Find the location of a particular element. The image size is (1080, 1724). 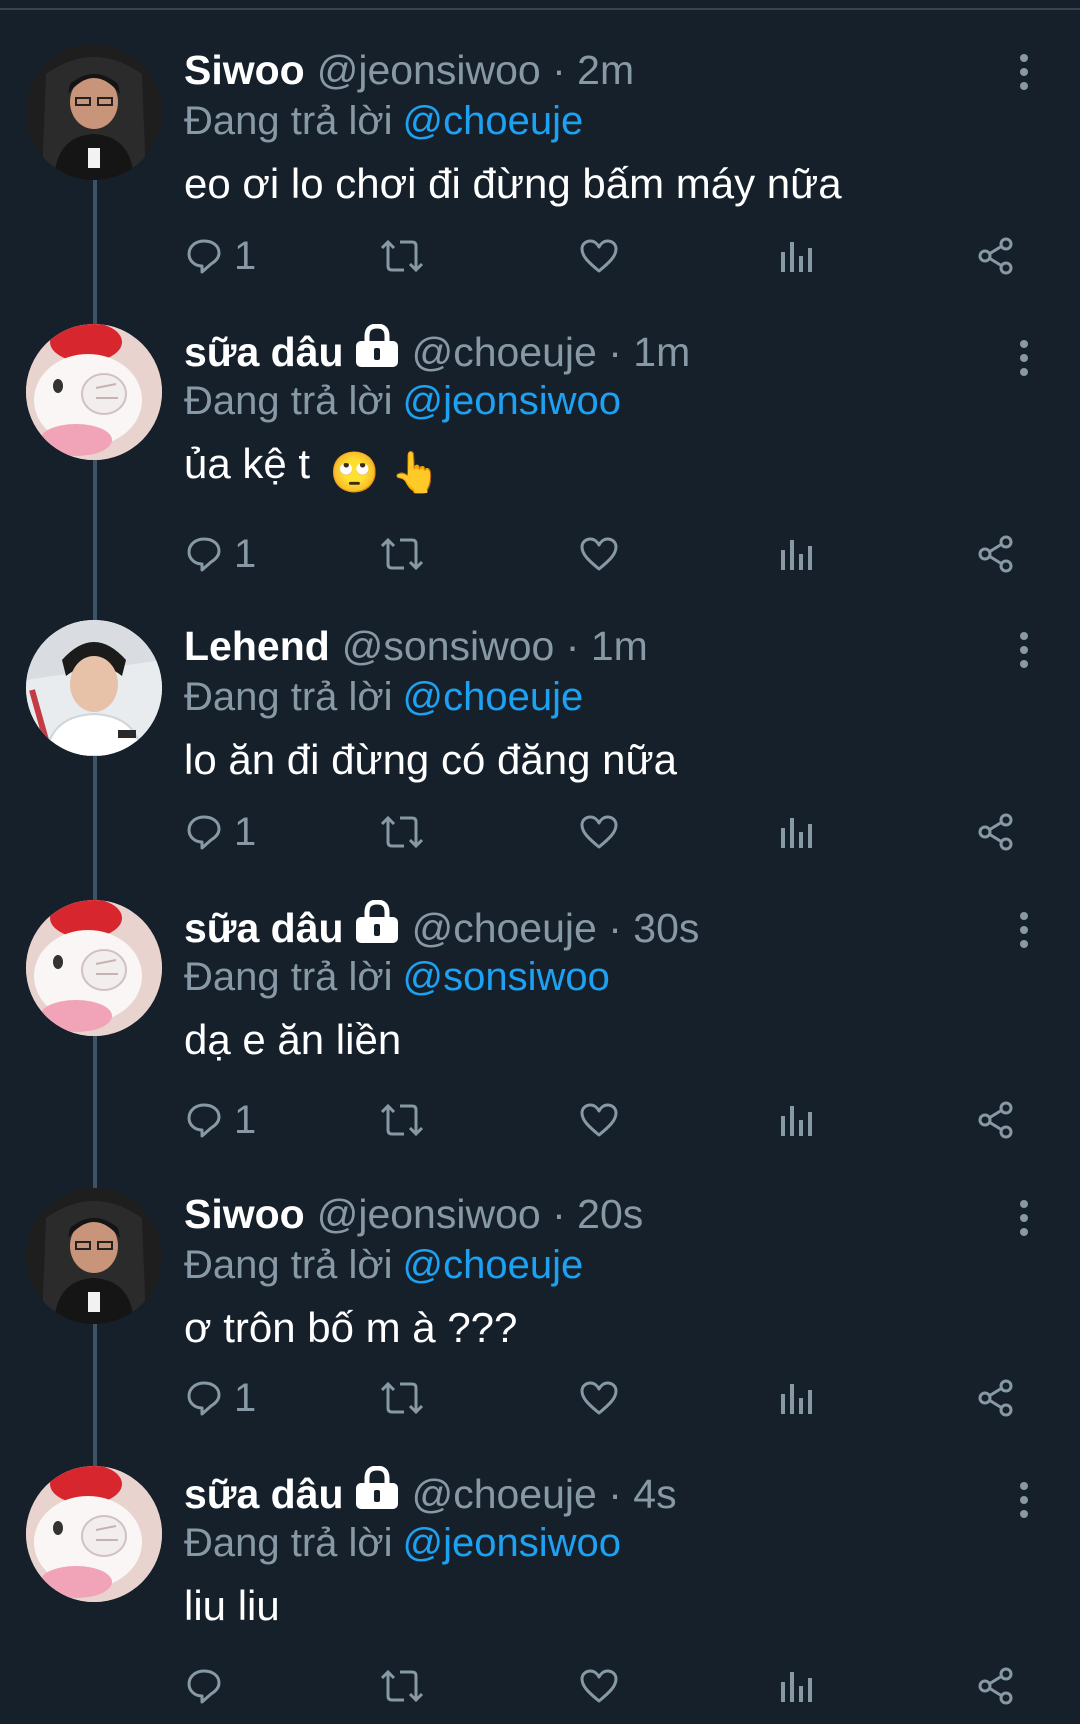

timestamp: 30s is located at coordinates (666, 928).